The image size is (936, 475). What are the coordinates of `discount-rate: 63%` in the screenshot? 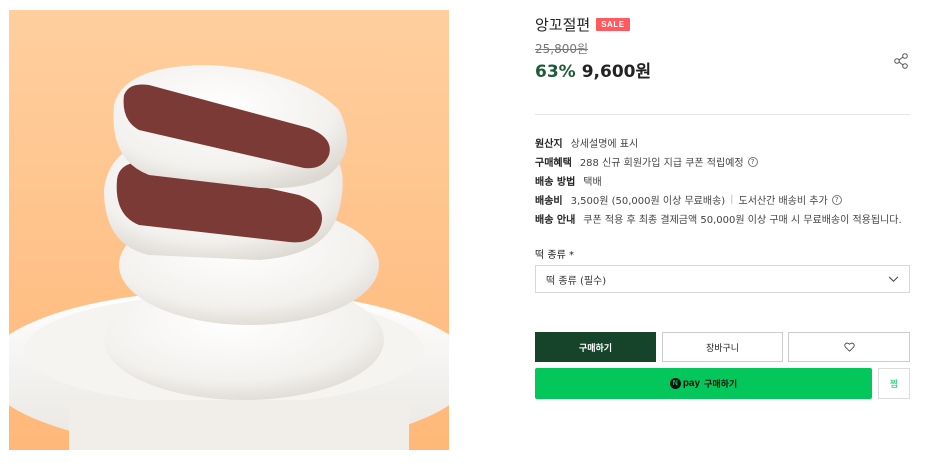 It's located at (555, 72).